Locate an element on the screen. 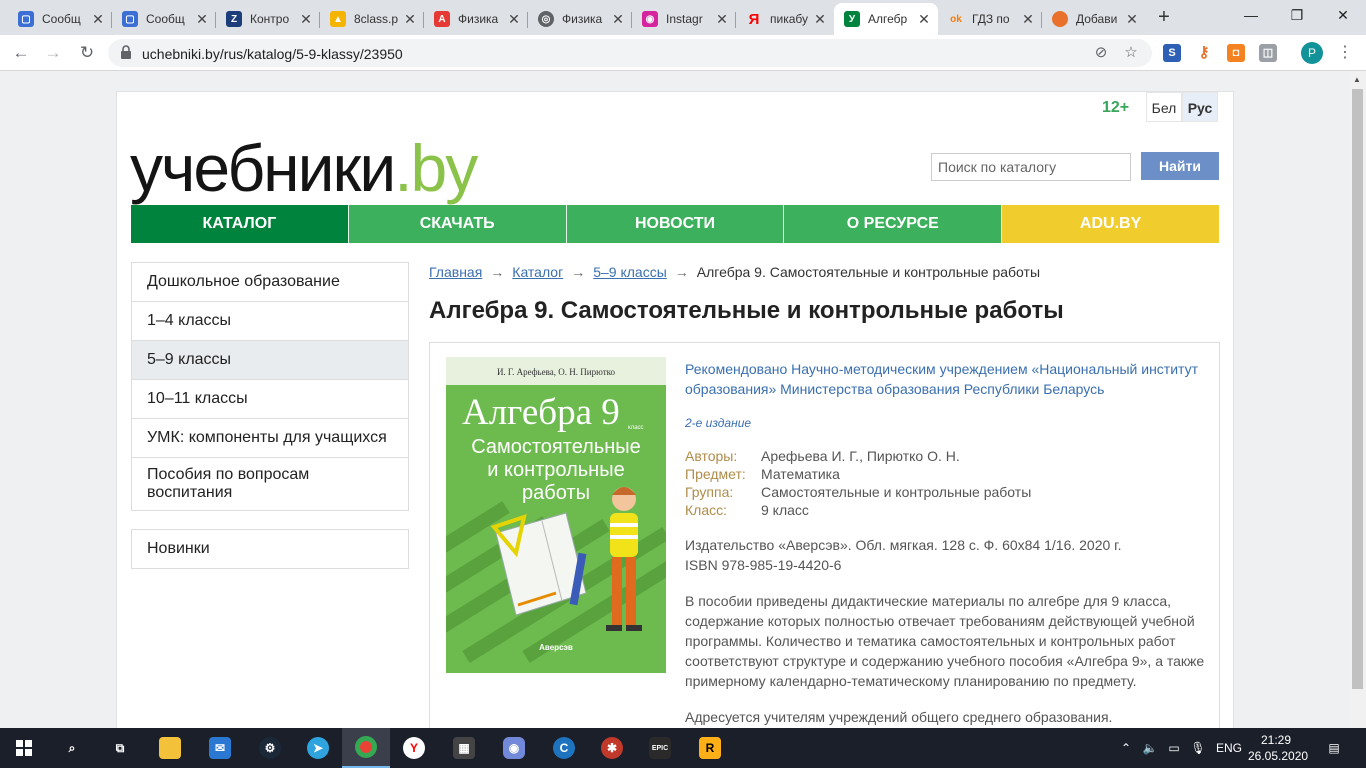 This screenshot has width=1366, height=768. taskbar-explorer is located at coordinates (170, 748).